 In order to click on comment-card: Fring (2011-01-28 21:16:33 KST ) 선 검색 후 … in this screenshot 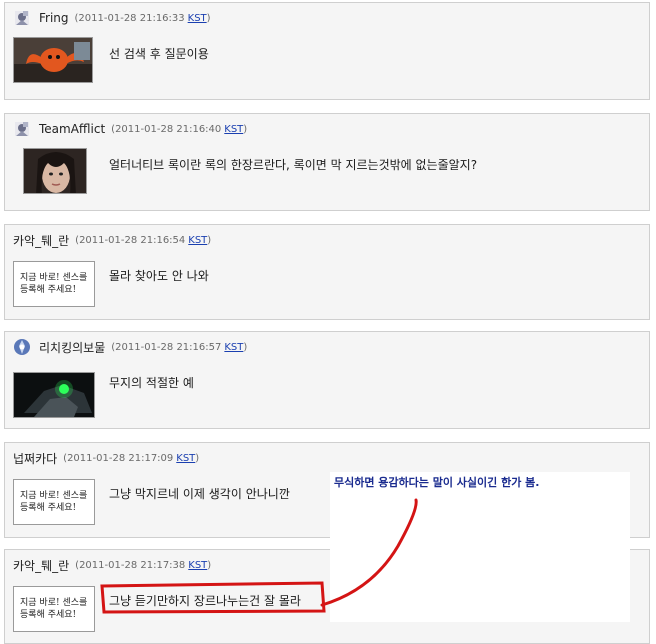, I will do `click(327, 51)`.